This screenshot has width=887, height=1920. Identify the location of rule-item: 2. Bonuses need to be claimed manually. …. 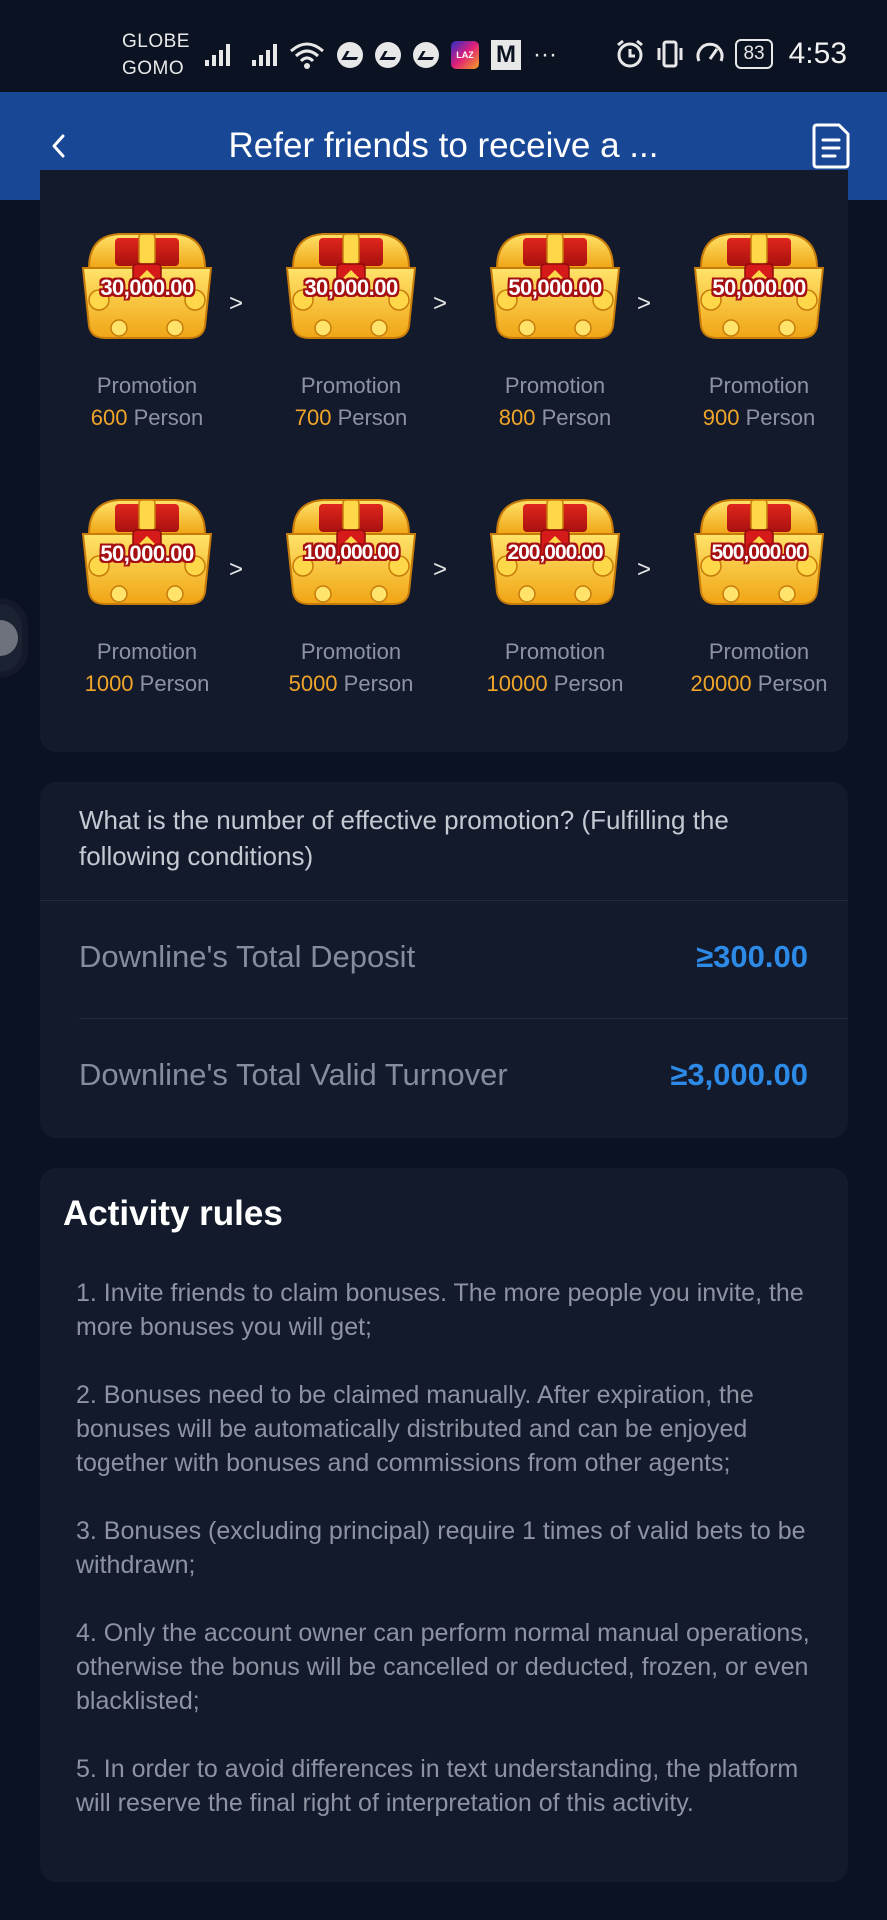
(415, 1429).